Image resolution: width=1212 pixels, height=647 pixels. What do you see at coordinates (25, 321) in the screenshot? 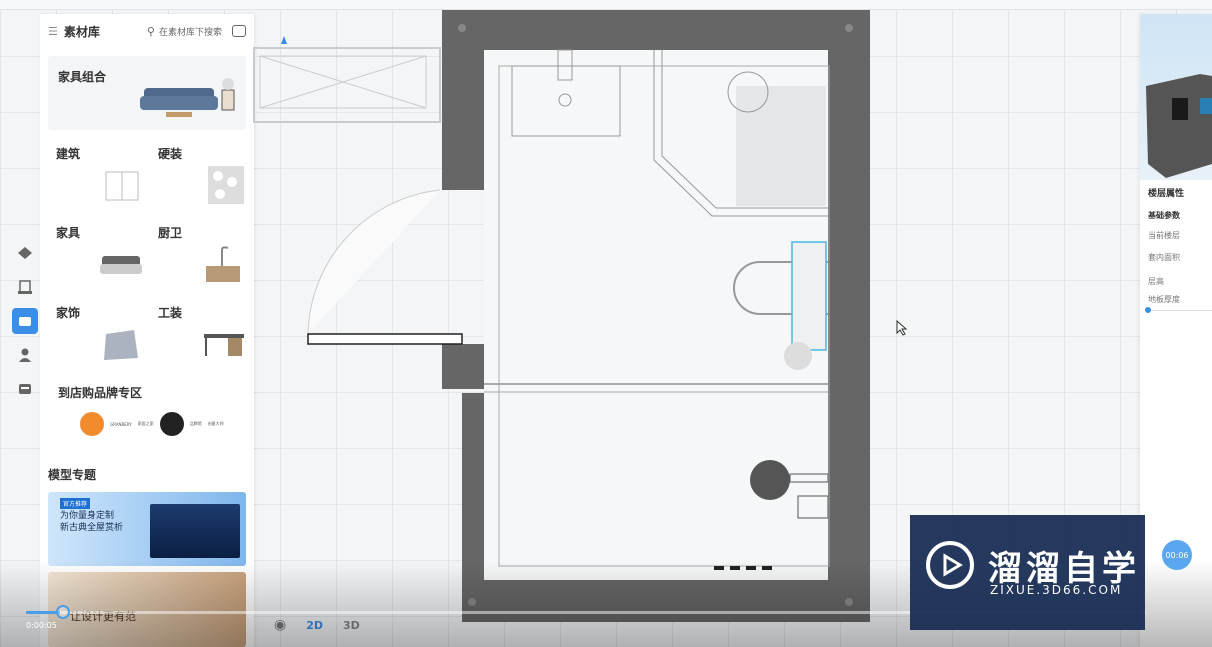
I see `material-library-icon` at bounding box center [25, 321].